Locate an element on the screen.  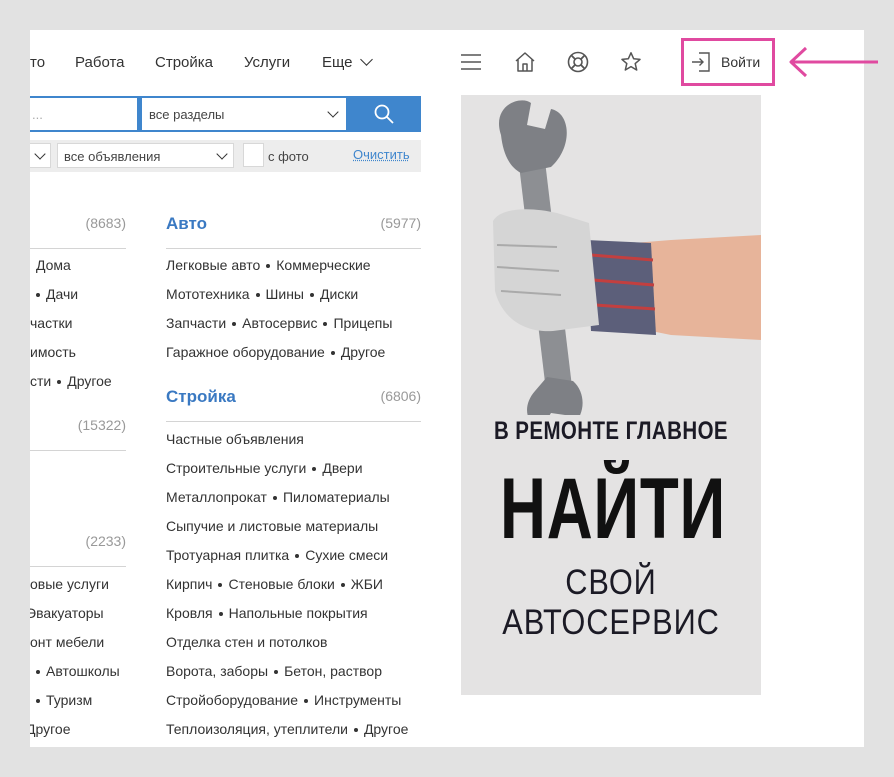
category-line: Сыпучие и листовые материалы is located at coordinates (272, 526).